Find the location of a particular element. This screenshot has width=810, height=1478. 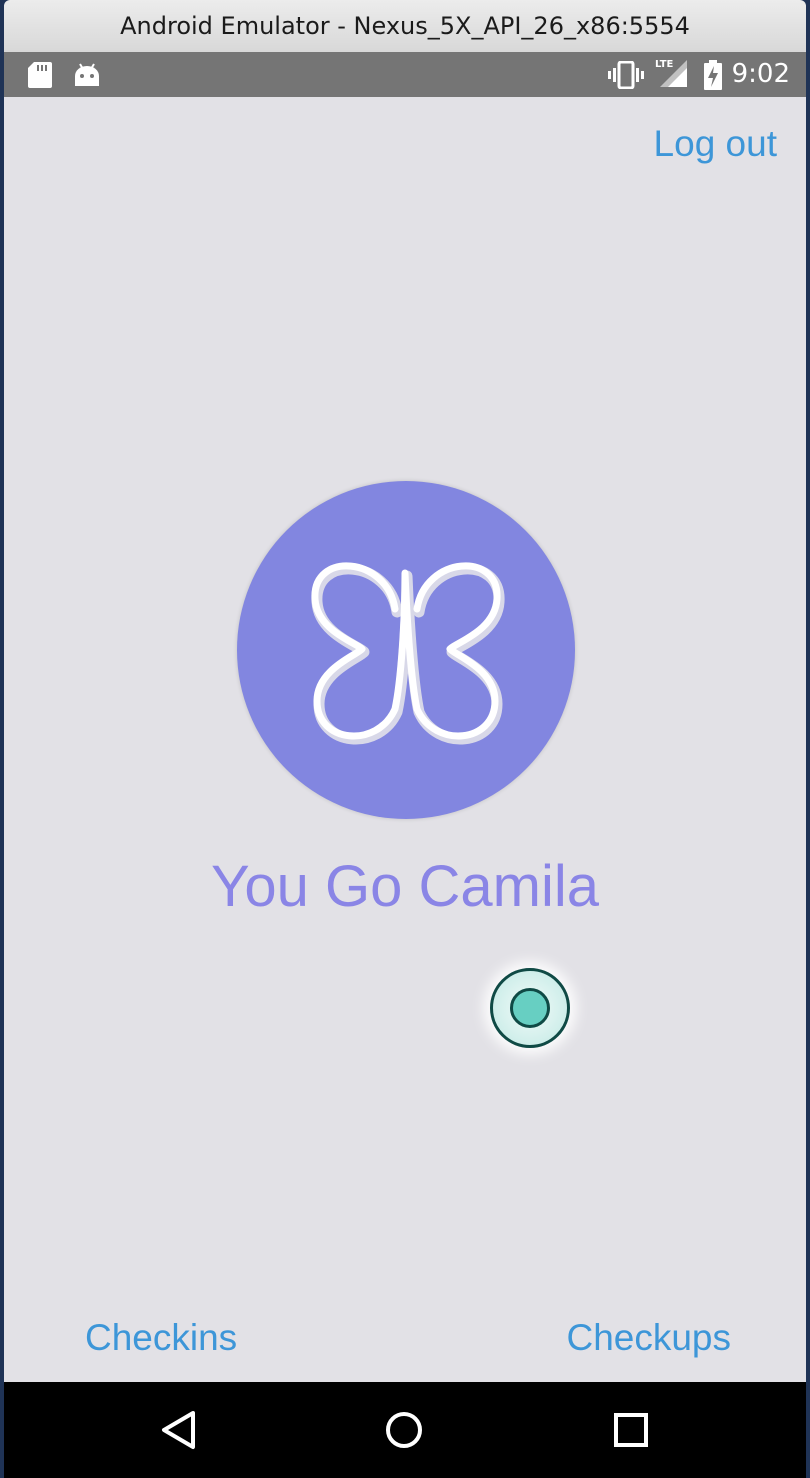

lte-signal-icon: LTE is located at coordinates (671, 75).